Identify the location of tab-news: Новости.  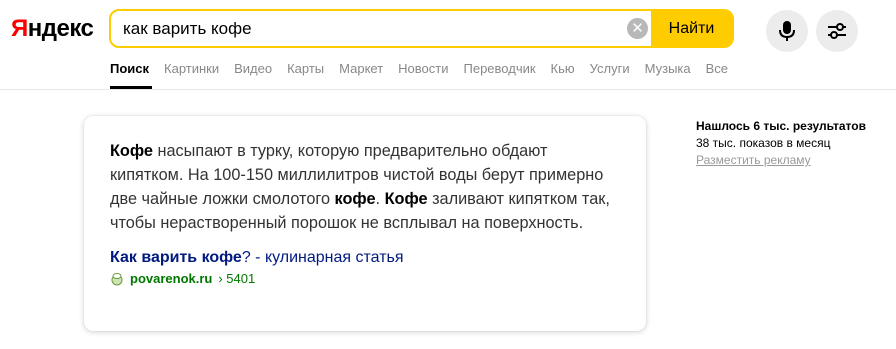
(423, 68).